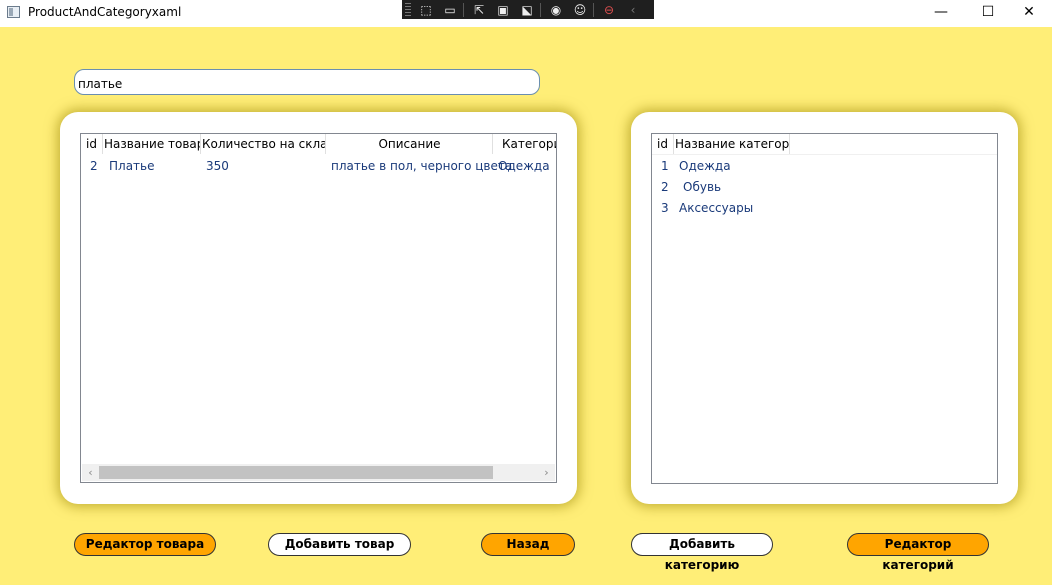 Image resolution: width=1052 pixels, height=585 pixels. What do you see at coordinates (450, 10) in the screenshot?
I see `record-icon: ▭` at bounding box center [450, 10].